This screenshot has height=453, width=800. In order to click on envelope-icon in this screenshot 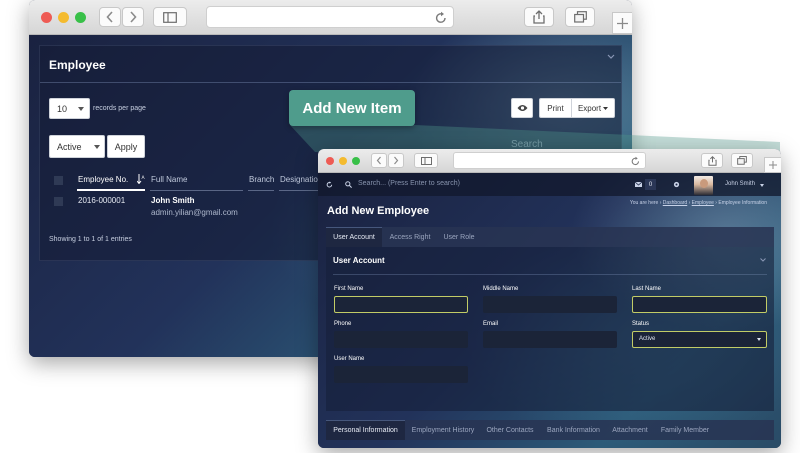, I will do `click(638, 184)`.